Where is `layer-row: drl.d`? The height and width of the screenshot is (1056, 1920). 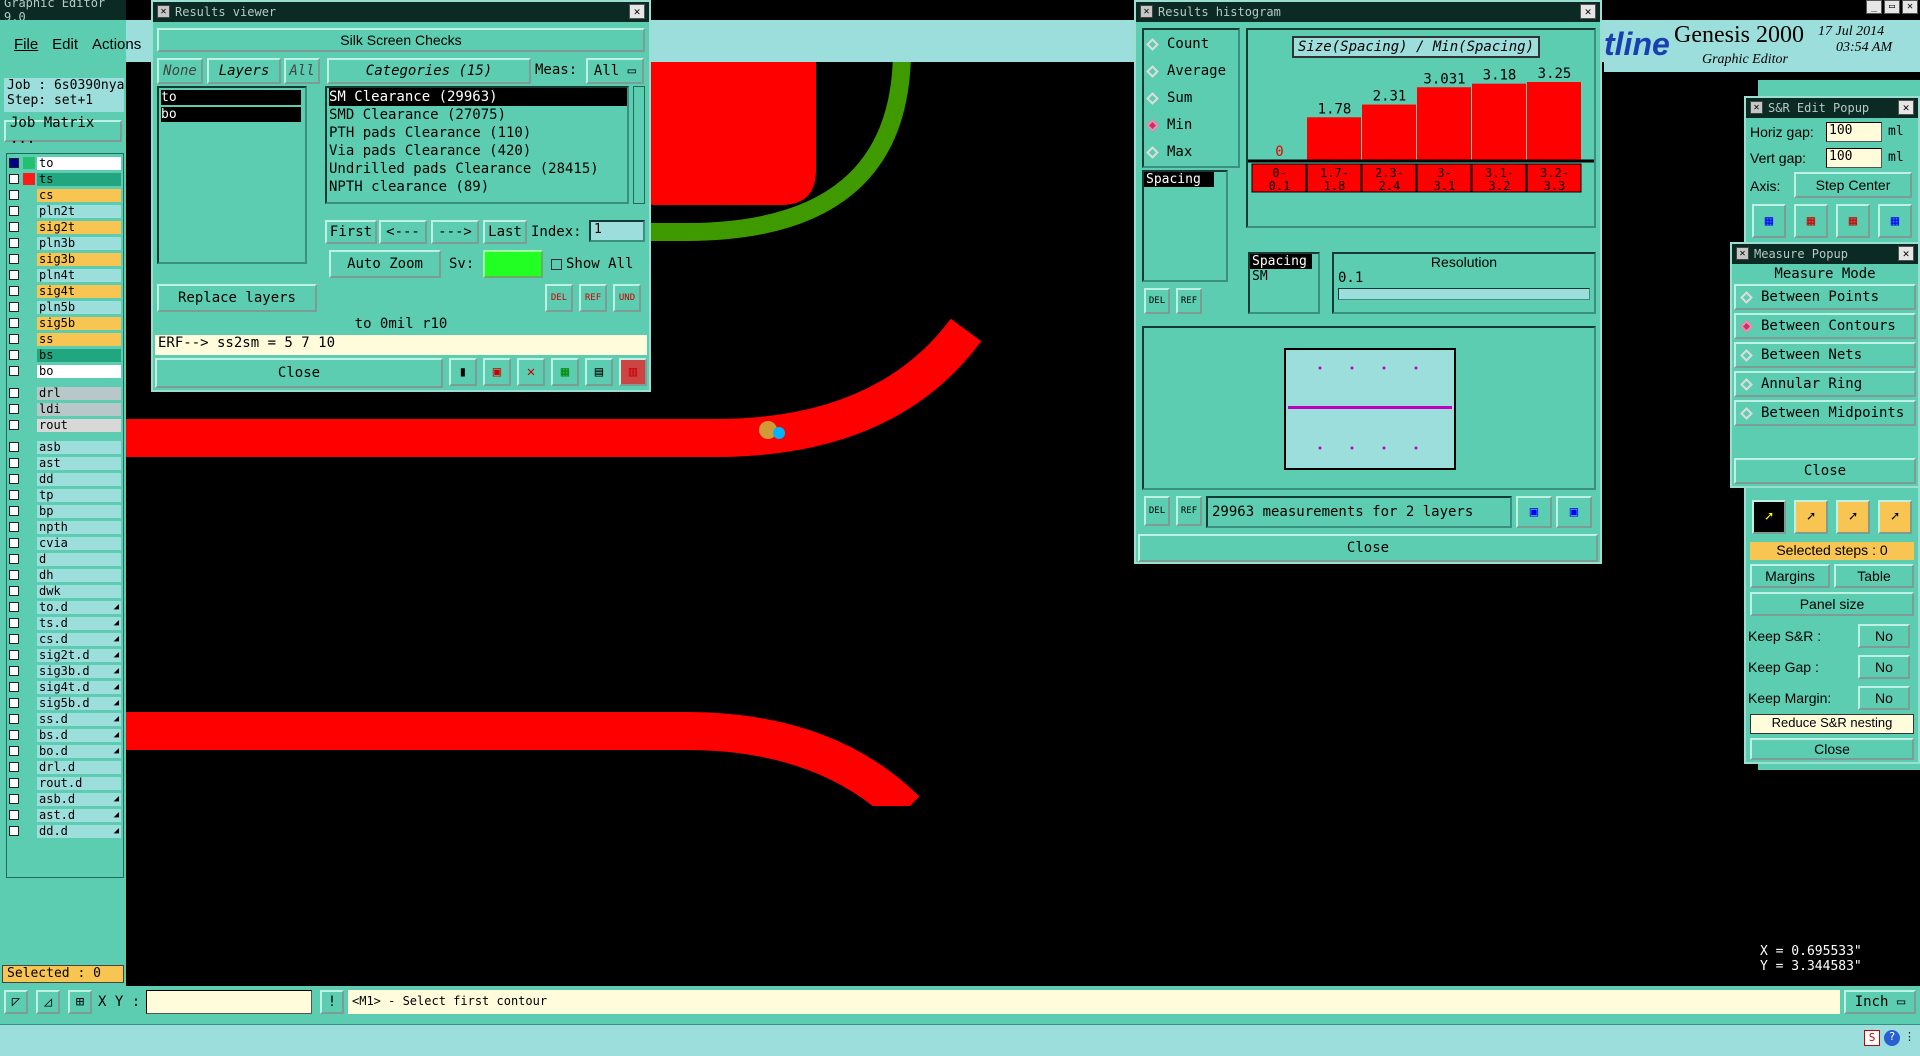 layer-row: drl.d is located at coordinates (65, 767).